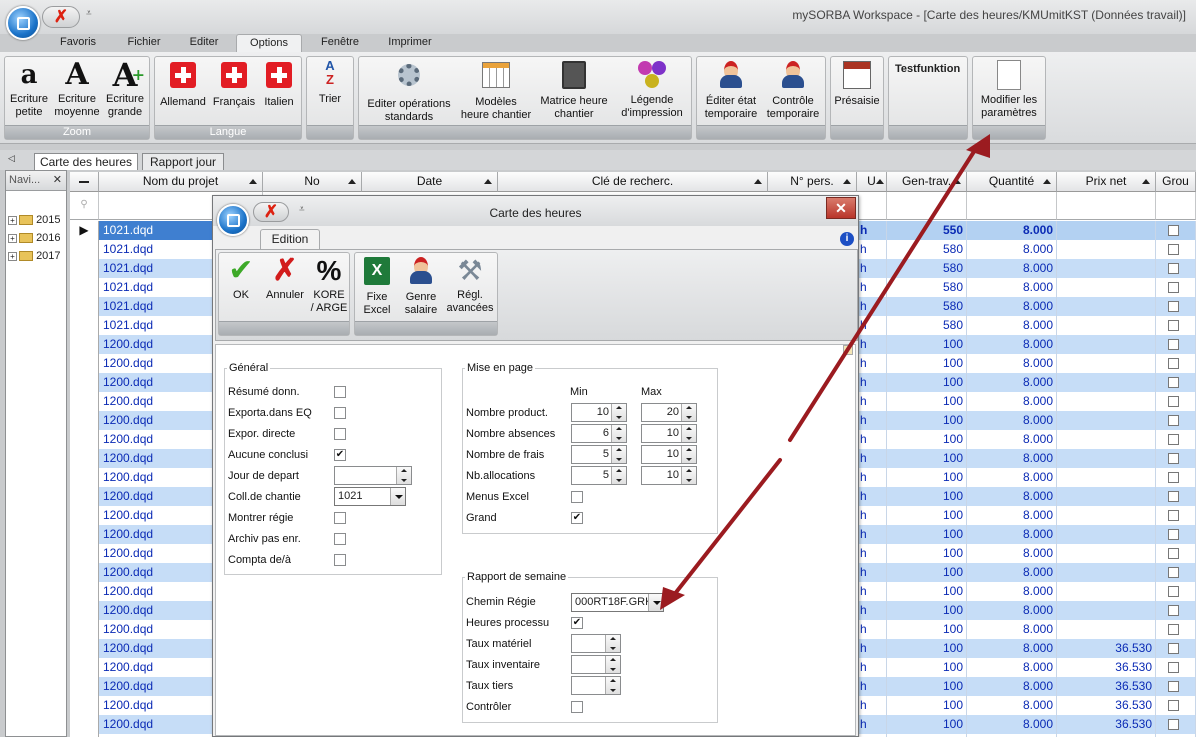  What do you see at coordinates (669, 475) in the screenshot?
I see `nb-allocations-max-spinner: 10` at bounding box center [669, 475].